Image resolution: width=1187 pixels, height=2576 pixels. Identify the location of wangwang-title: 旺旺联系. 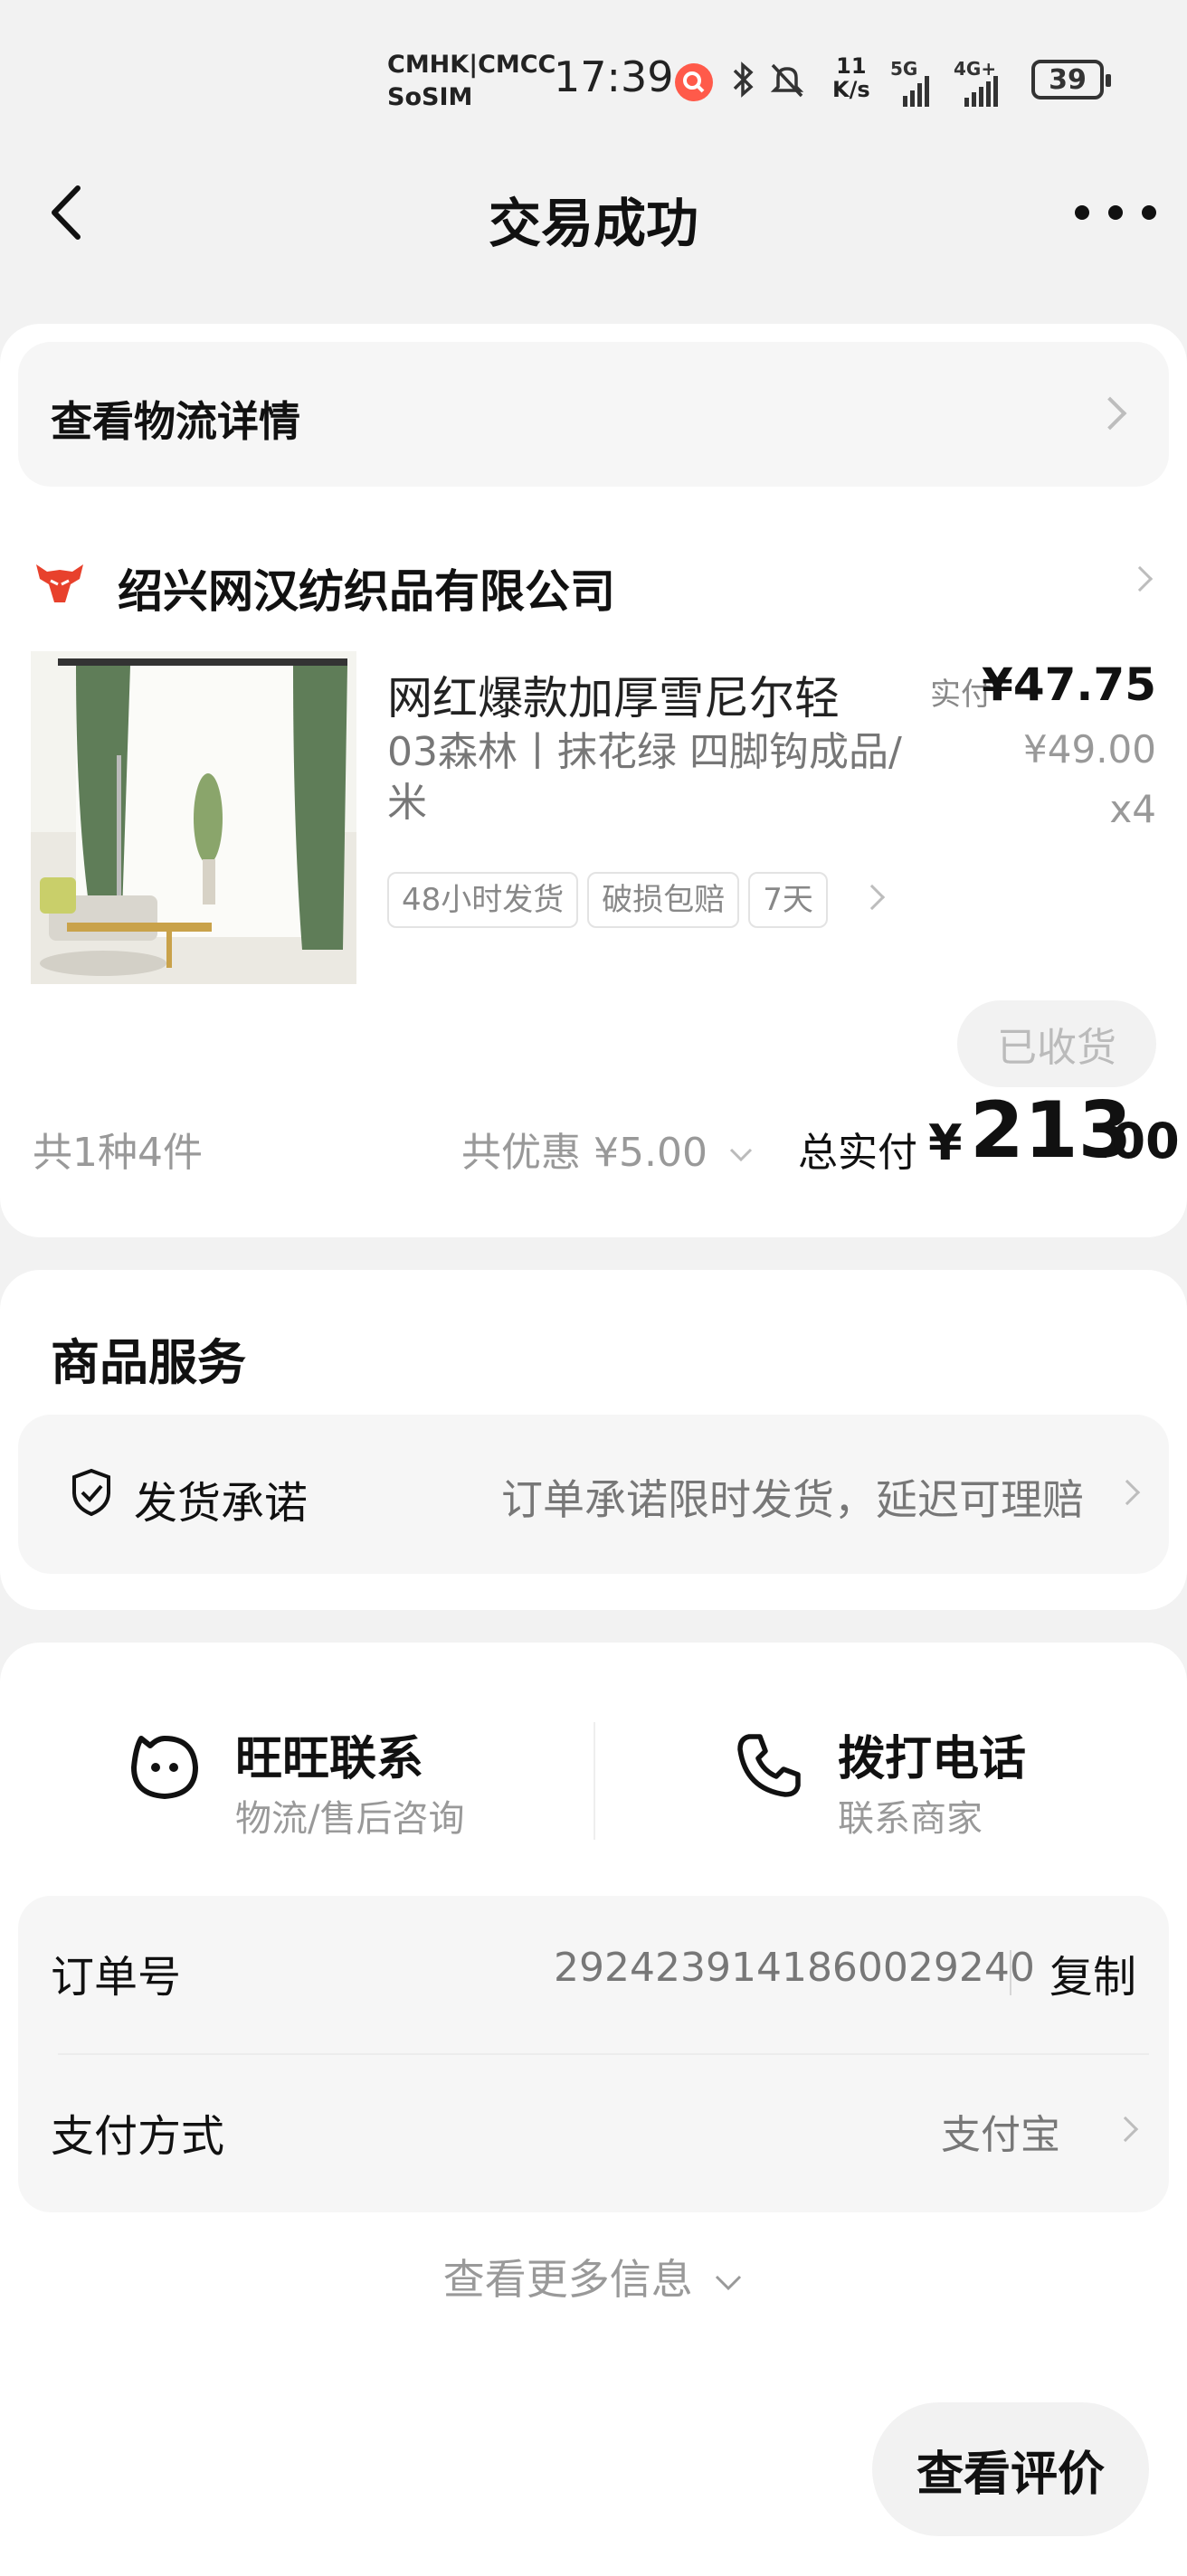
(329, 1759).